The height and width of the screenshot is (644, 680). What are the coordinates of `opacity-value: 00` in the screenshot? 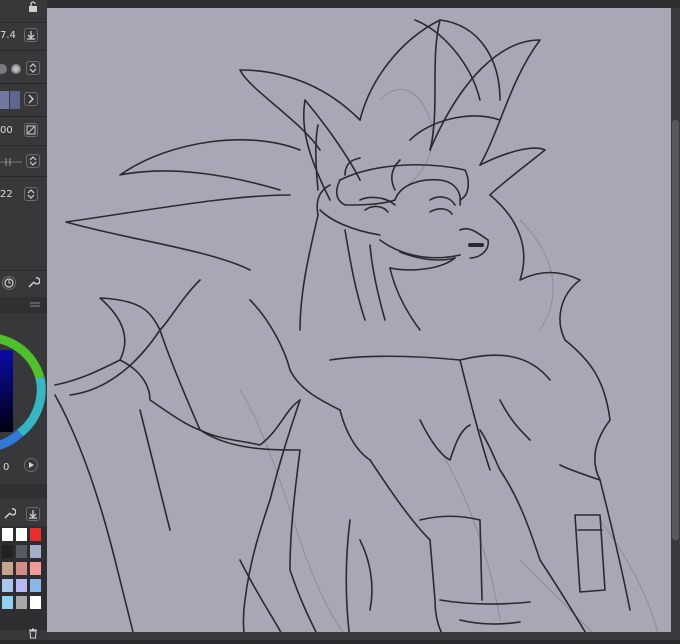 It's located at (6, 131).